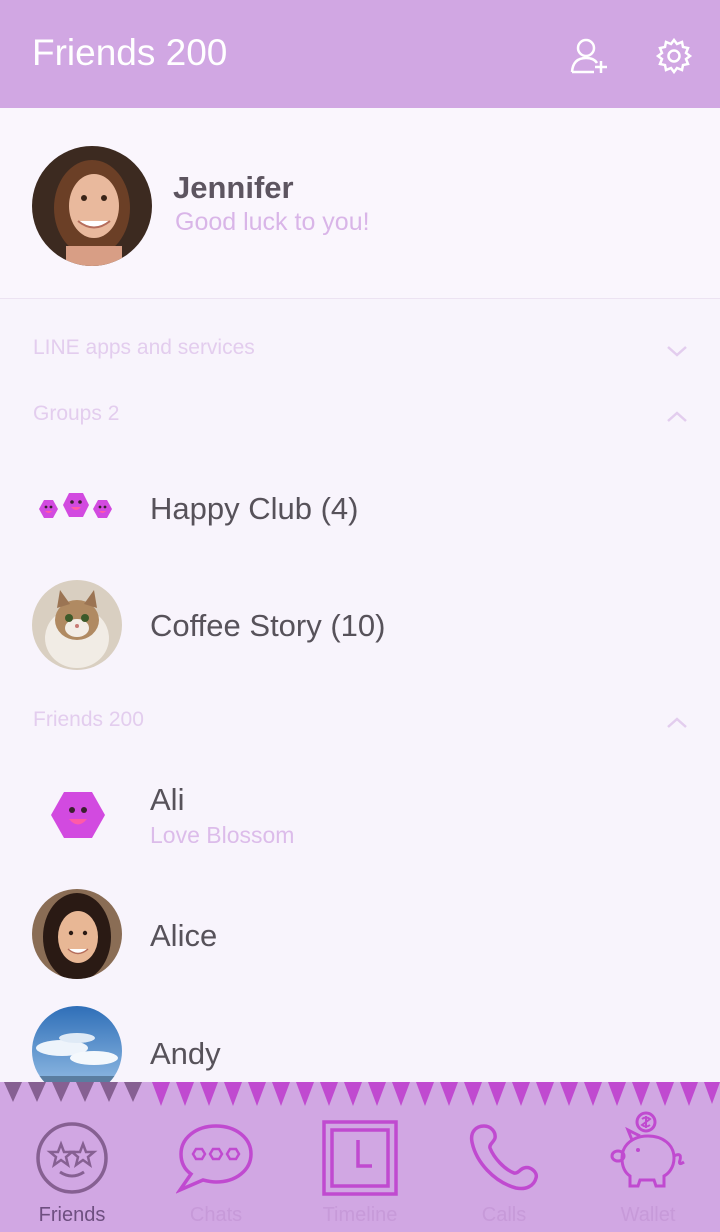 The height and width of the screenshot is (1232, 720). I want to click on list-item: Happy Club (4), so click(360, 508).